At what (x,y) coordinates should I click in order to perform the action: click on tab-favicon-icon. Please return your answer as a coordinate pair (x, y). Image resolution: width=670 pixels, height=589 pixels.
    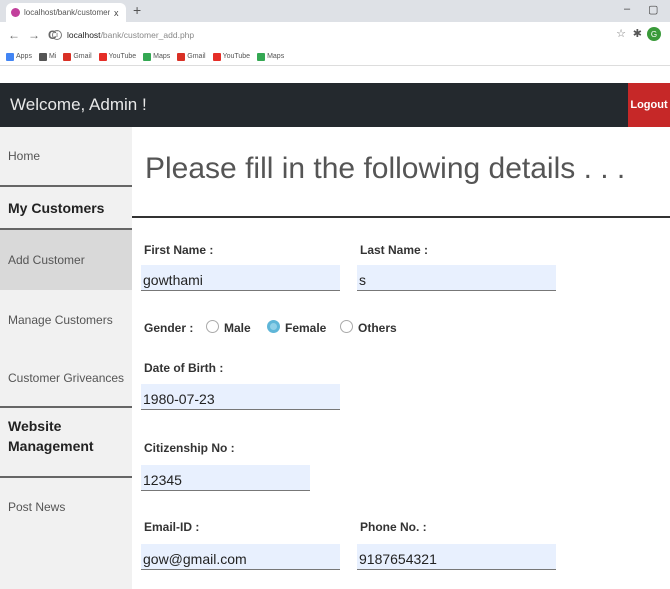
    Looking at the image, I should click on (15, 12).